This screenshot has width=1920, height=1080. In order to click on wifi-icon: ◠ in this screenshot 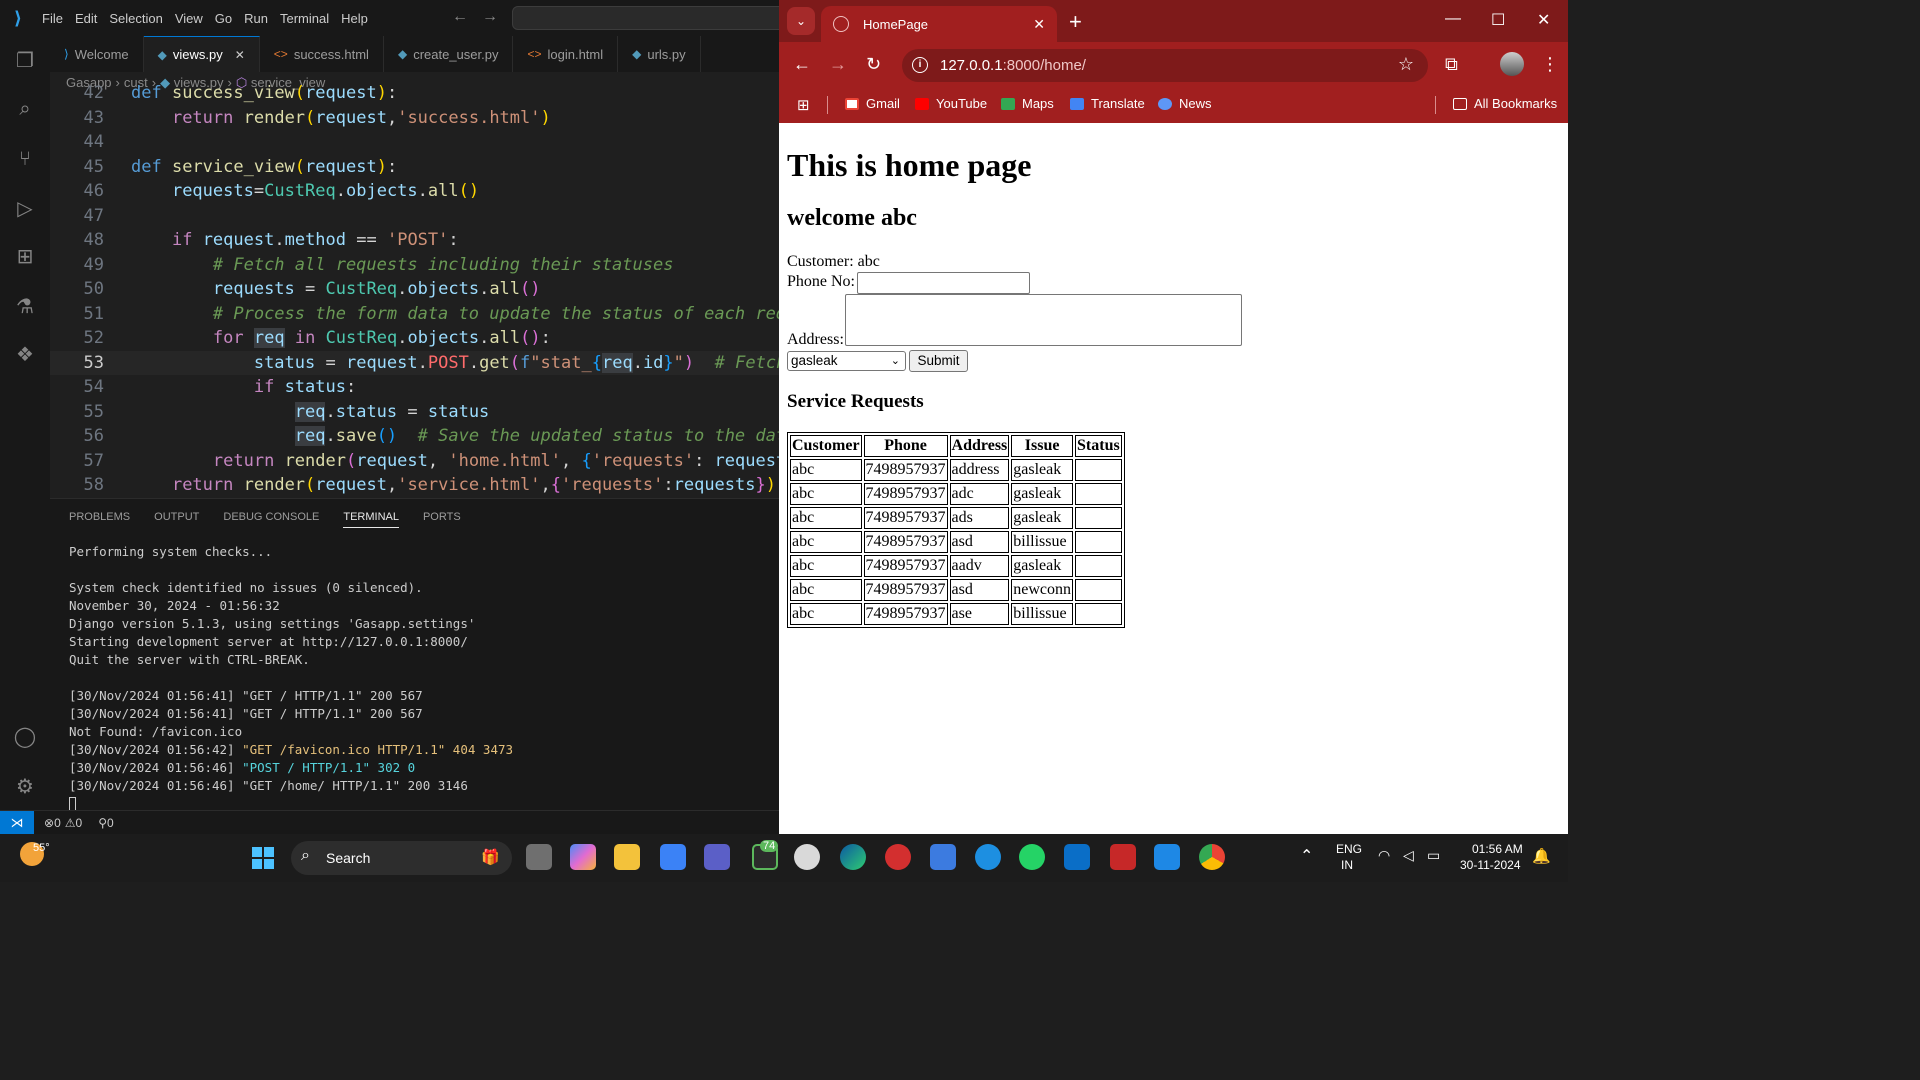, I will do `click(1384, 855)`.